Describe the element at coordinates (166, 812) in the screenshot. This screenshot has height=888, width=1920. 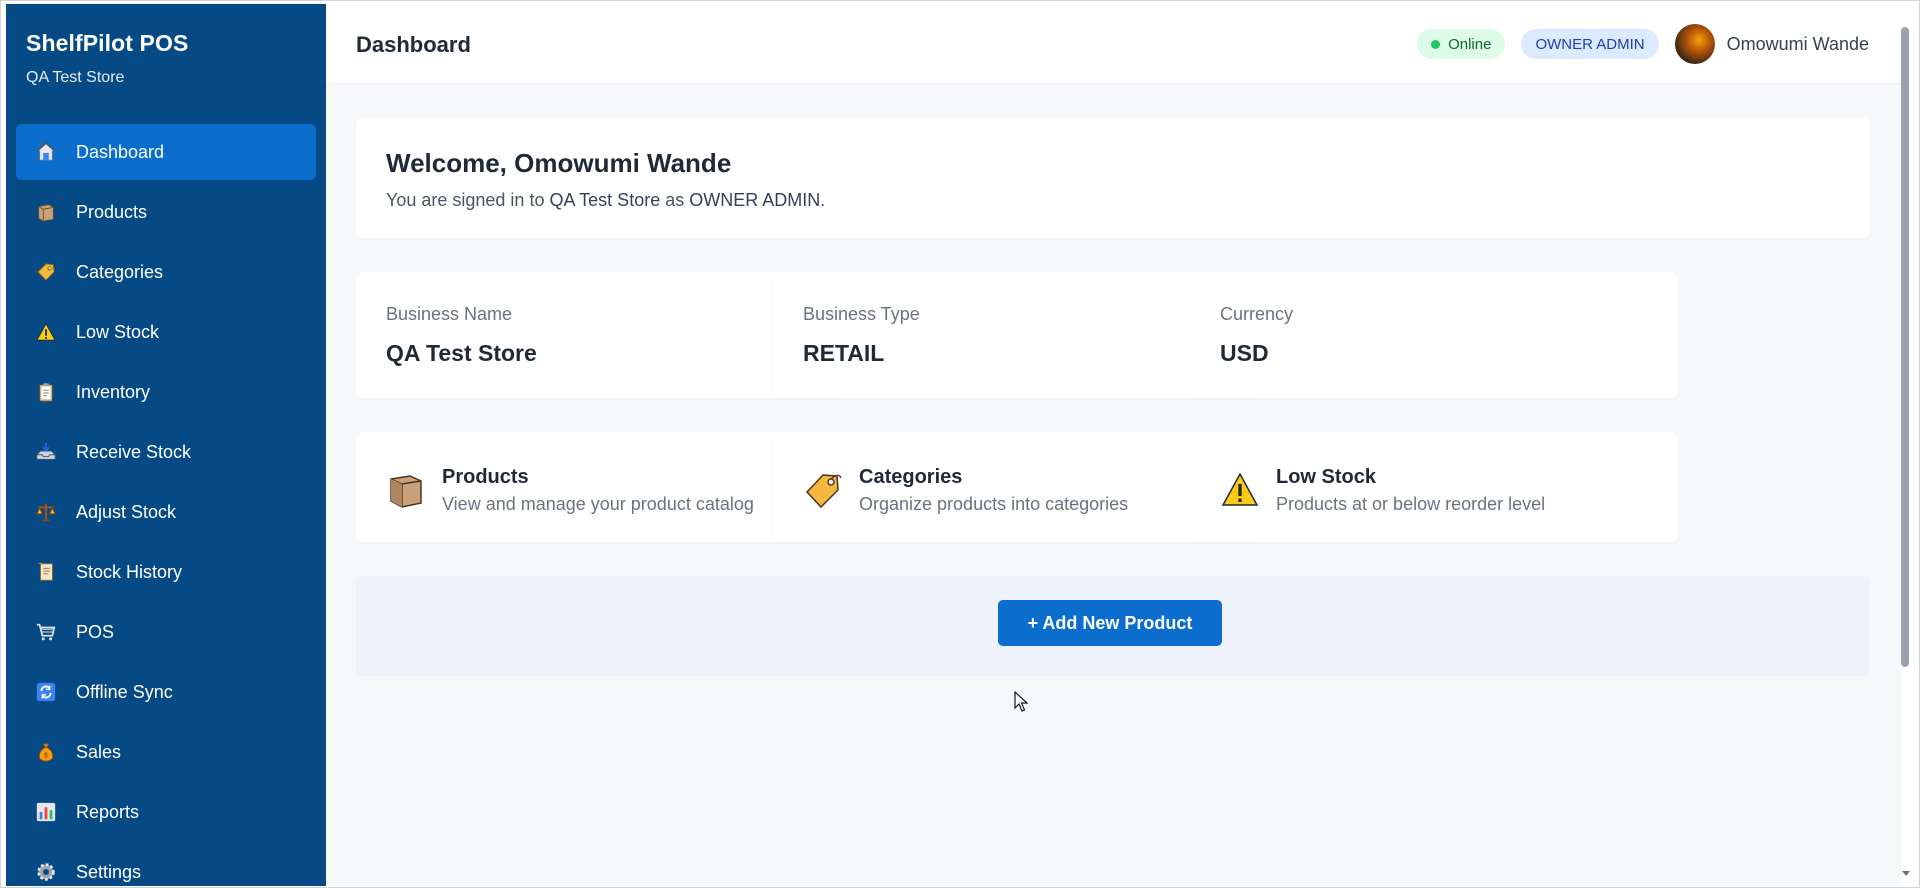
I see `sidebar-item-reports: Reports` at that location.